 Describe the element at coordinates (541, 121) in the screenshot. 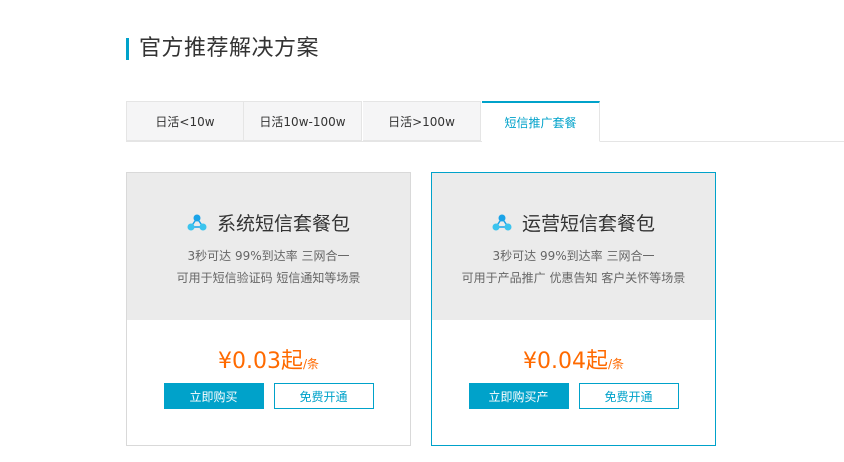

I see `tab-sms-promotion-package: 短信推广套餐` at that location.